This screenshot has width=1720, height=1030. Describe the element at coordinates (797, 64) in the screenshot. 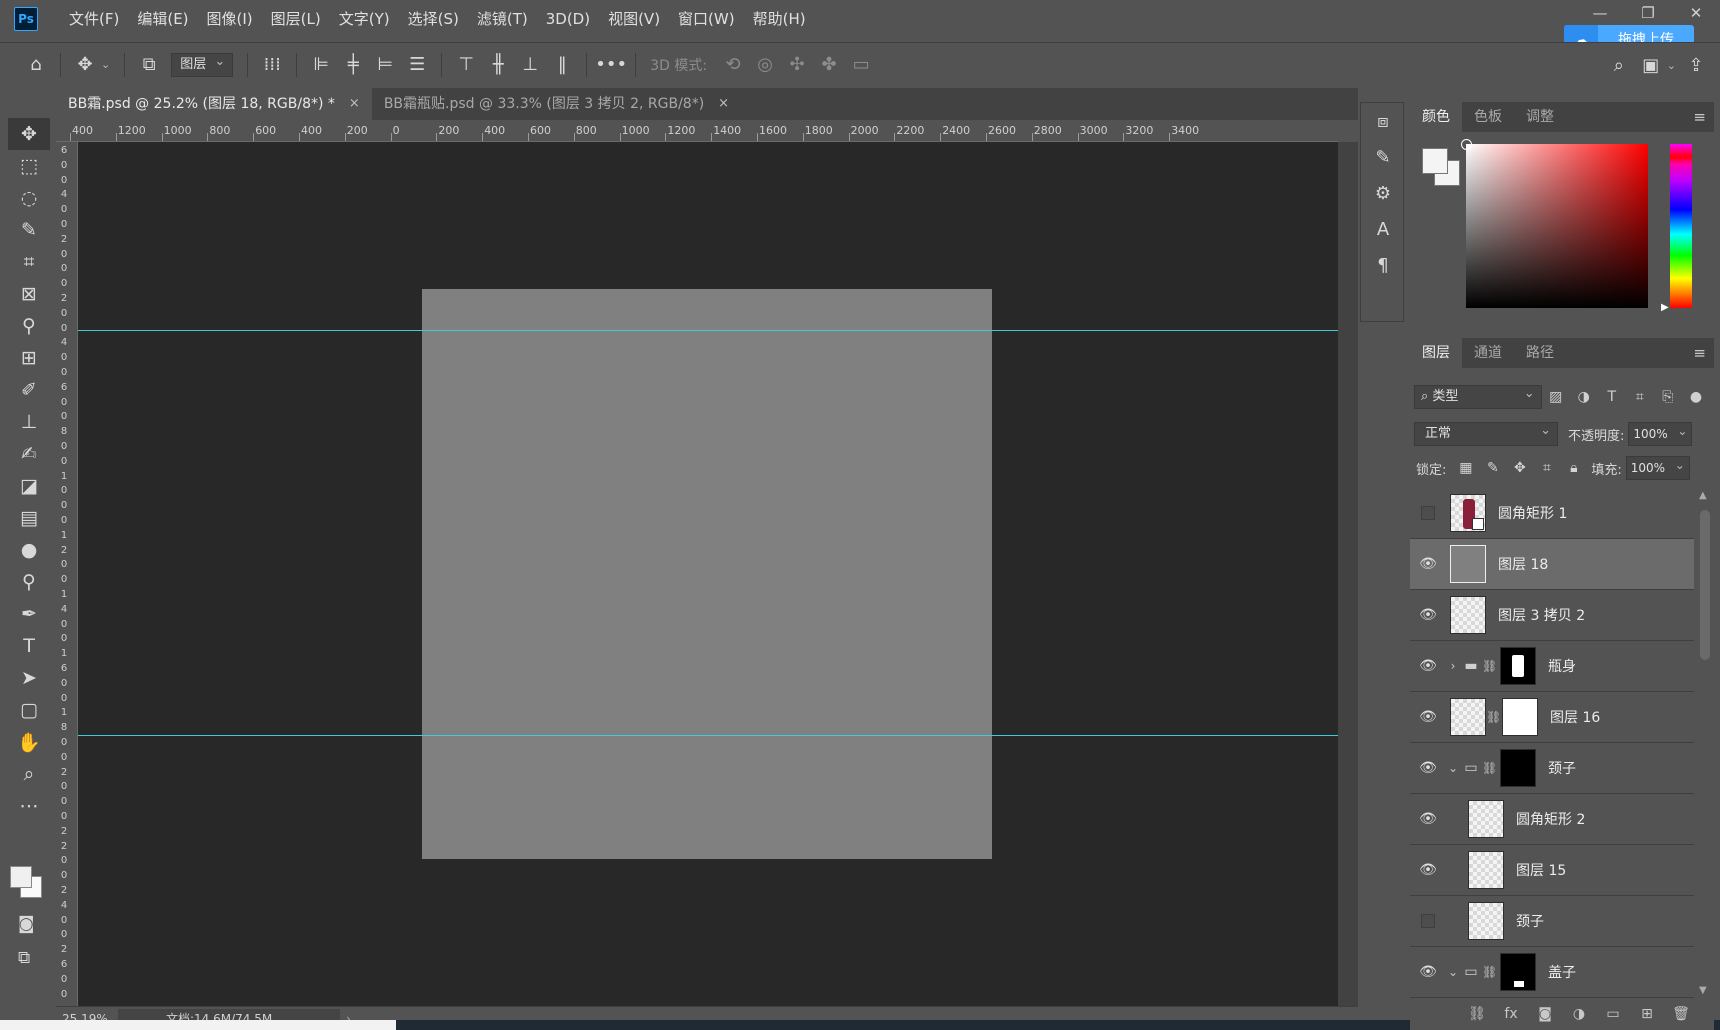

I see `3d-pan-icon: ✣` at that location.